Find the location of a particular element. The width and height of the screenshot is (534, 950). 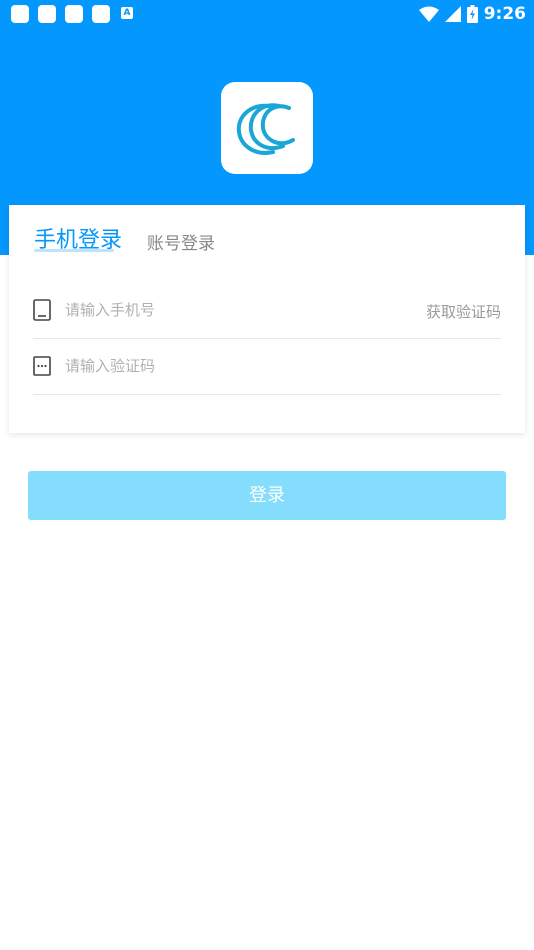

status-bar: A 9:26 is located at coordinates (267, 14).